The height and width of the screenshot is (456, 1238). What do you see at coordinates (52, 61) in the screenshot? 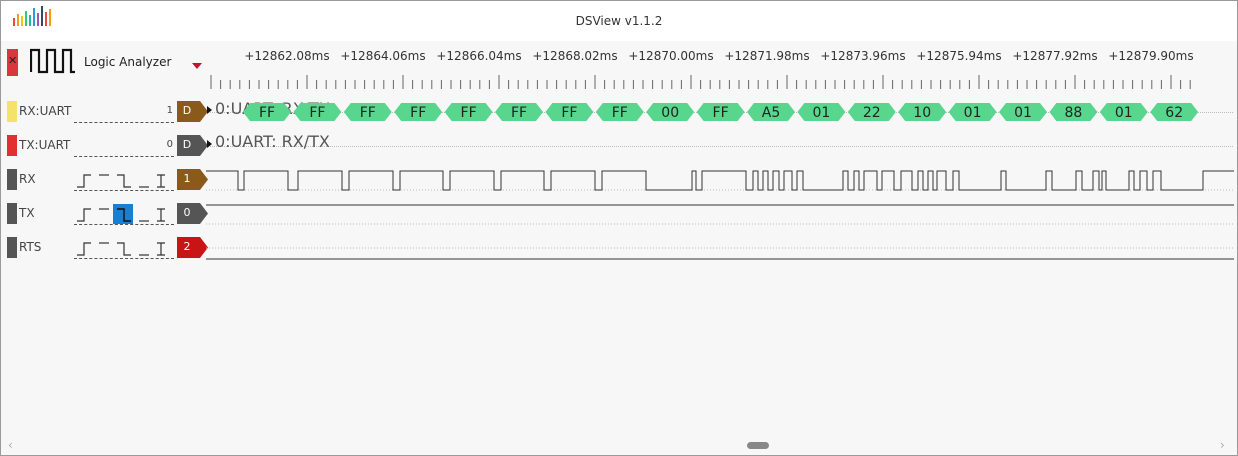
I see `logic-analyzer-icon` at bounding box center [52, 61].